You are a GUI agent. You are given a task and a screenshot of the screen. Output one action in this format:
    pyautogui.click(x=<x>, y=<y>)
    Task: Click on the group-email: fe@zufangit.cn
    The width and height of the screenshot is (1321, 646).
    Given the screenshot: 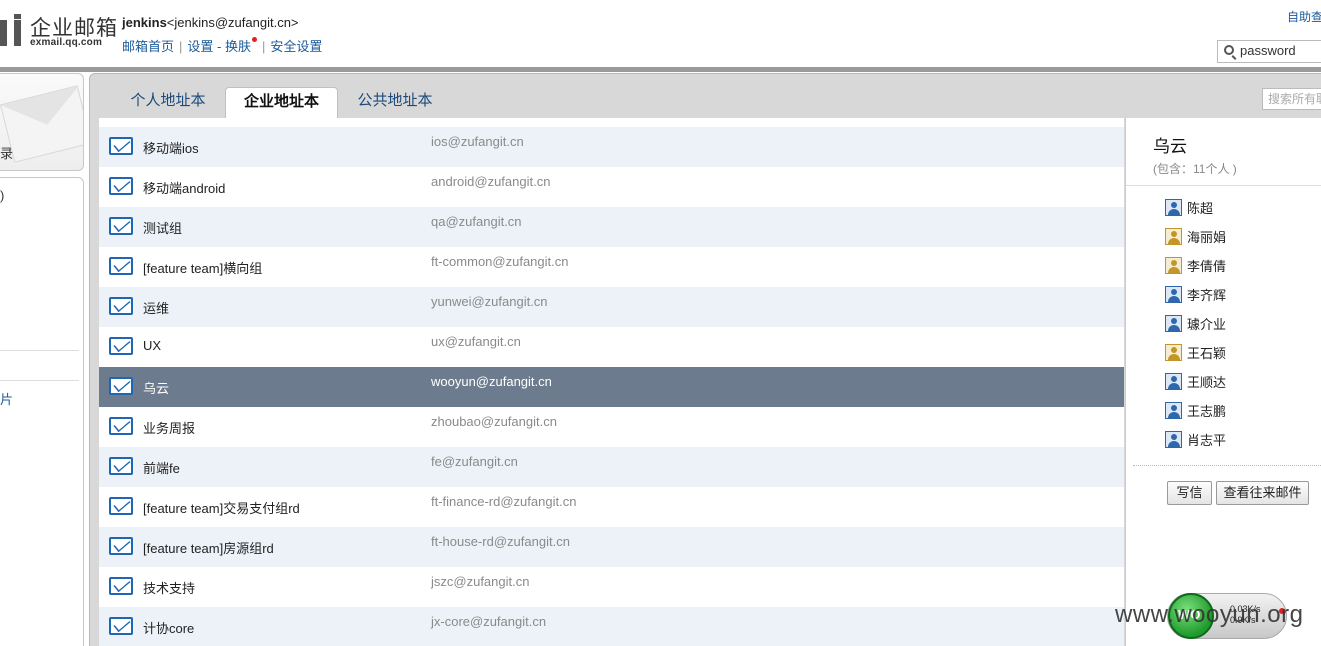 What is the action you would take?
    pyautogui.click(x=474, y=461)
    